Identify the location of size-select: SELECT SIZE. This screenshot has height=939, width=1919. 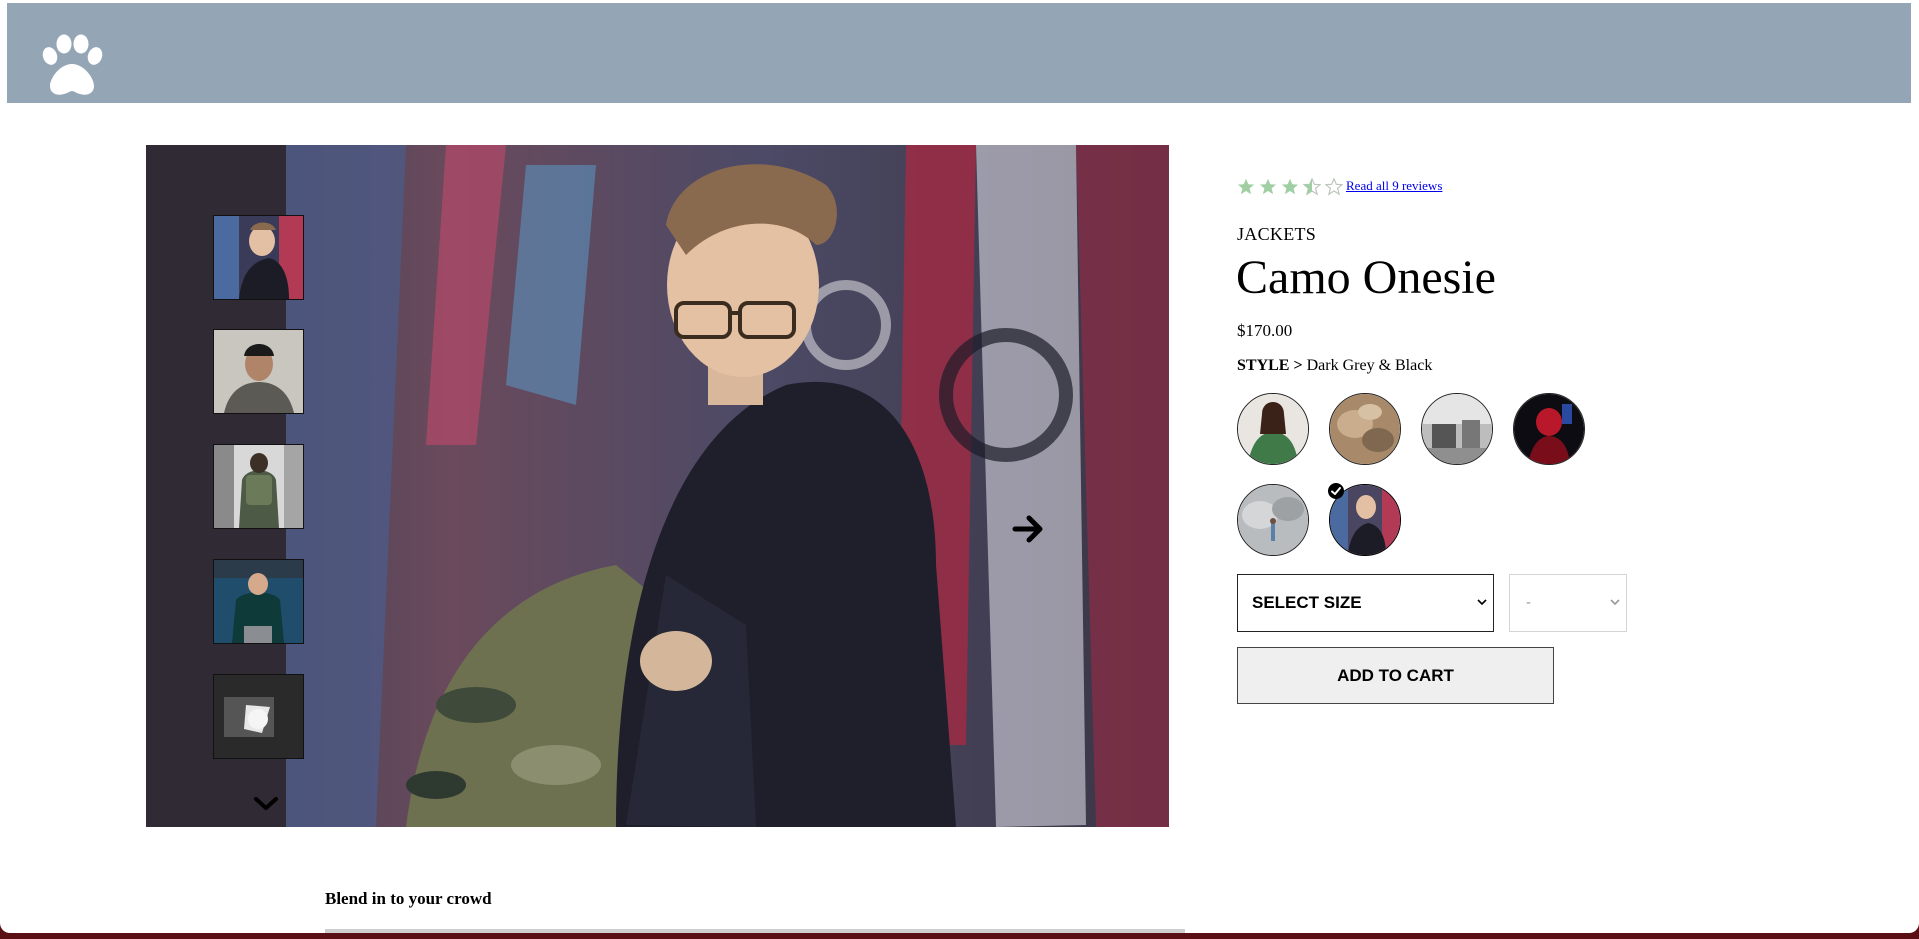
(1365, 603).